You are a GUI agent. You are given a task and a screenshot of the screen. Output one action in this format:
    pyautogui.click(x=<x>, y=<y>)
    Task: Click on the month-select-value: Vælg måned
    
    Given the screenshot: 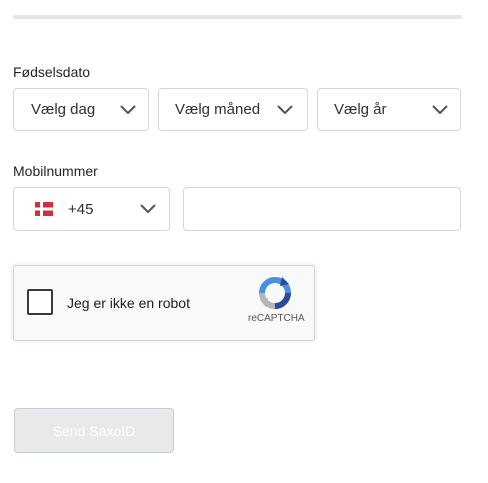 What is the action you would take?
    pyautogui.click(x=218, y=109)
    